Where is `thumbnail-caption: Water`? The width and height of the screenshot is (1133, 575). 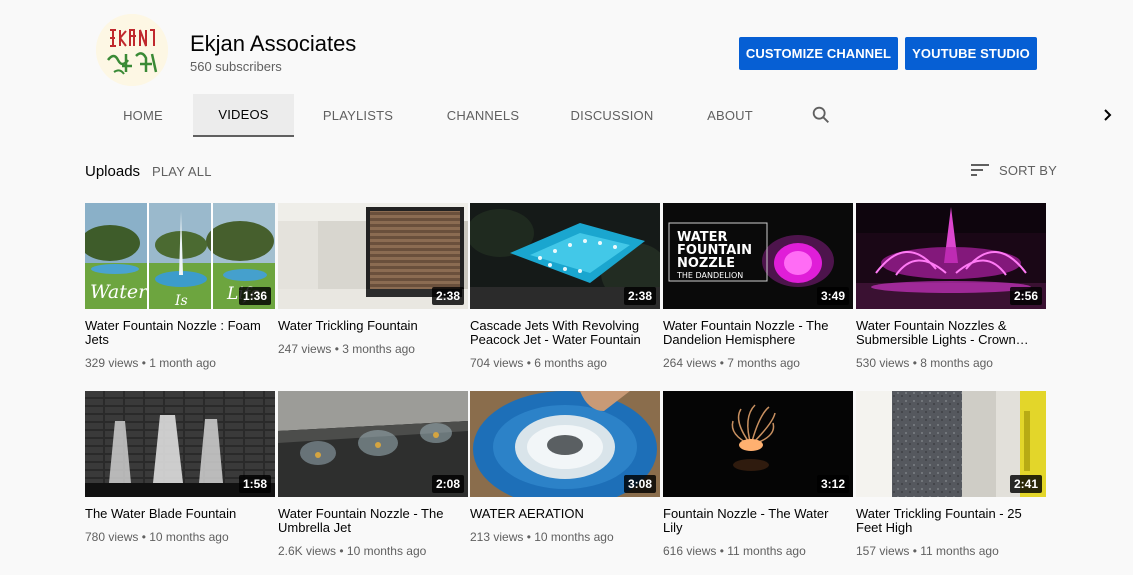
thumbnail-caption: Water is located at coordinates (119, 292).